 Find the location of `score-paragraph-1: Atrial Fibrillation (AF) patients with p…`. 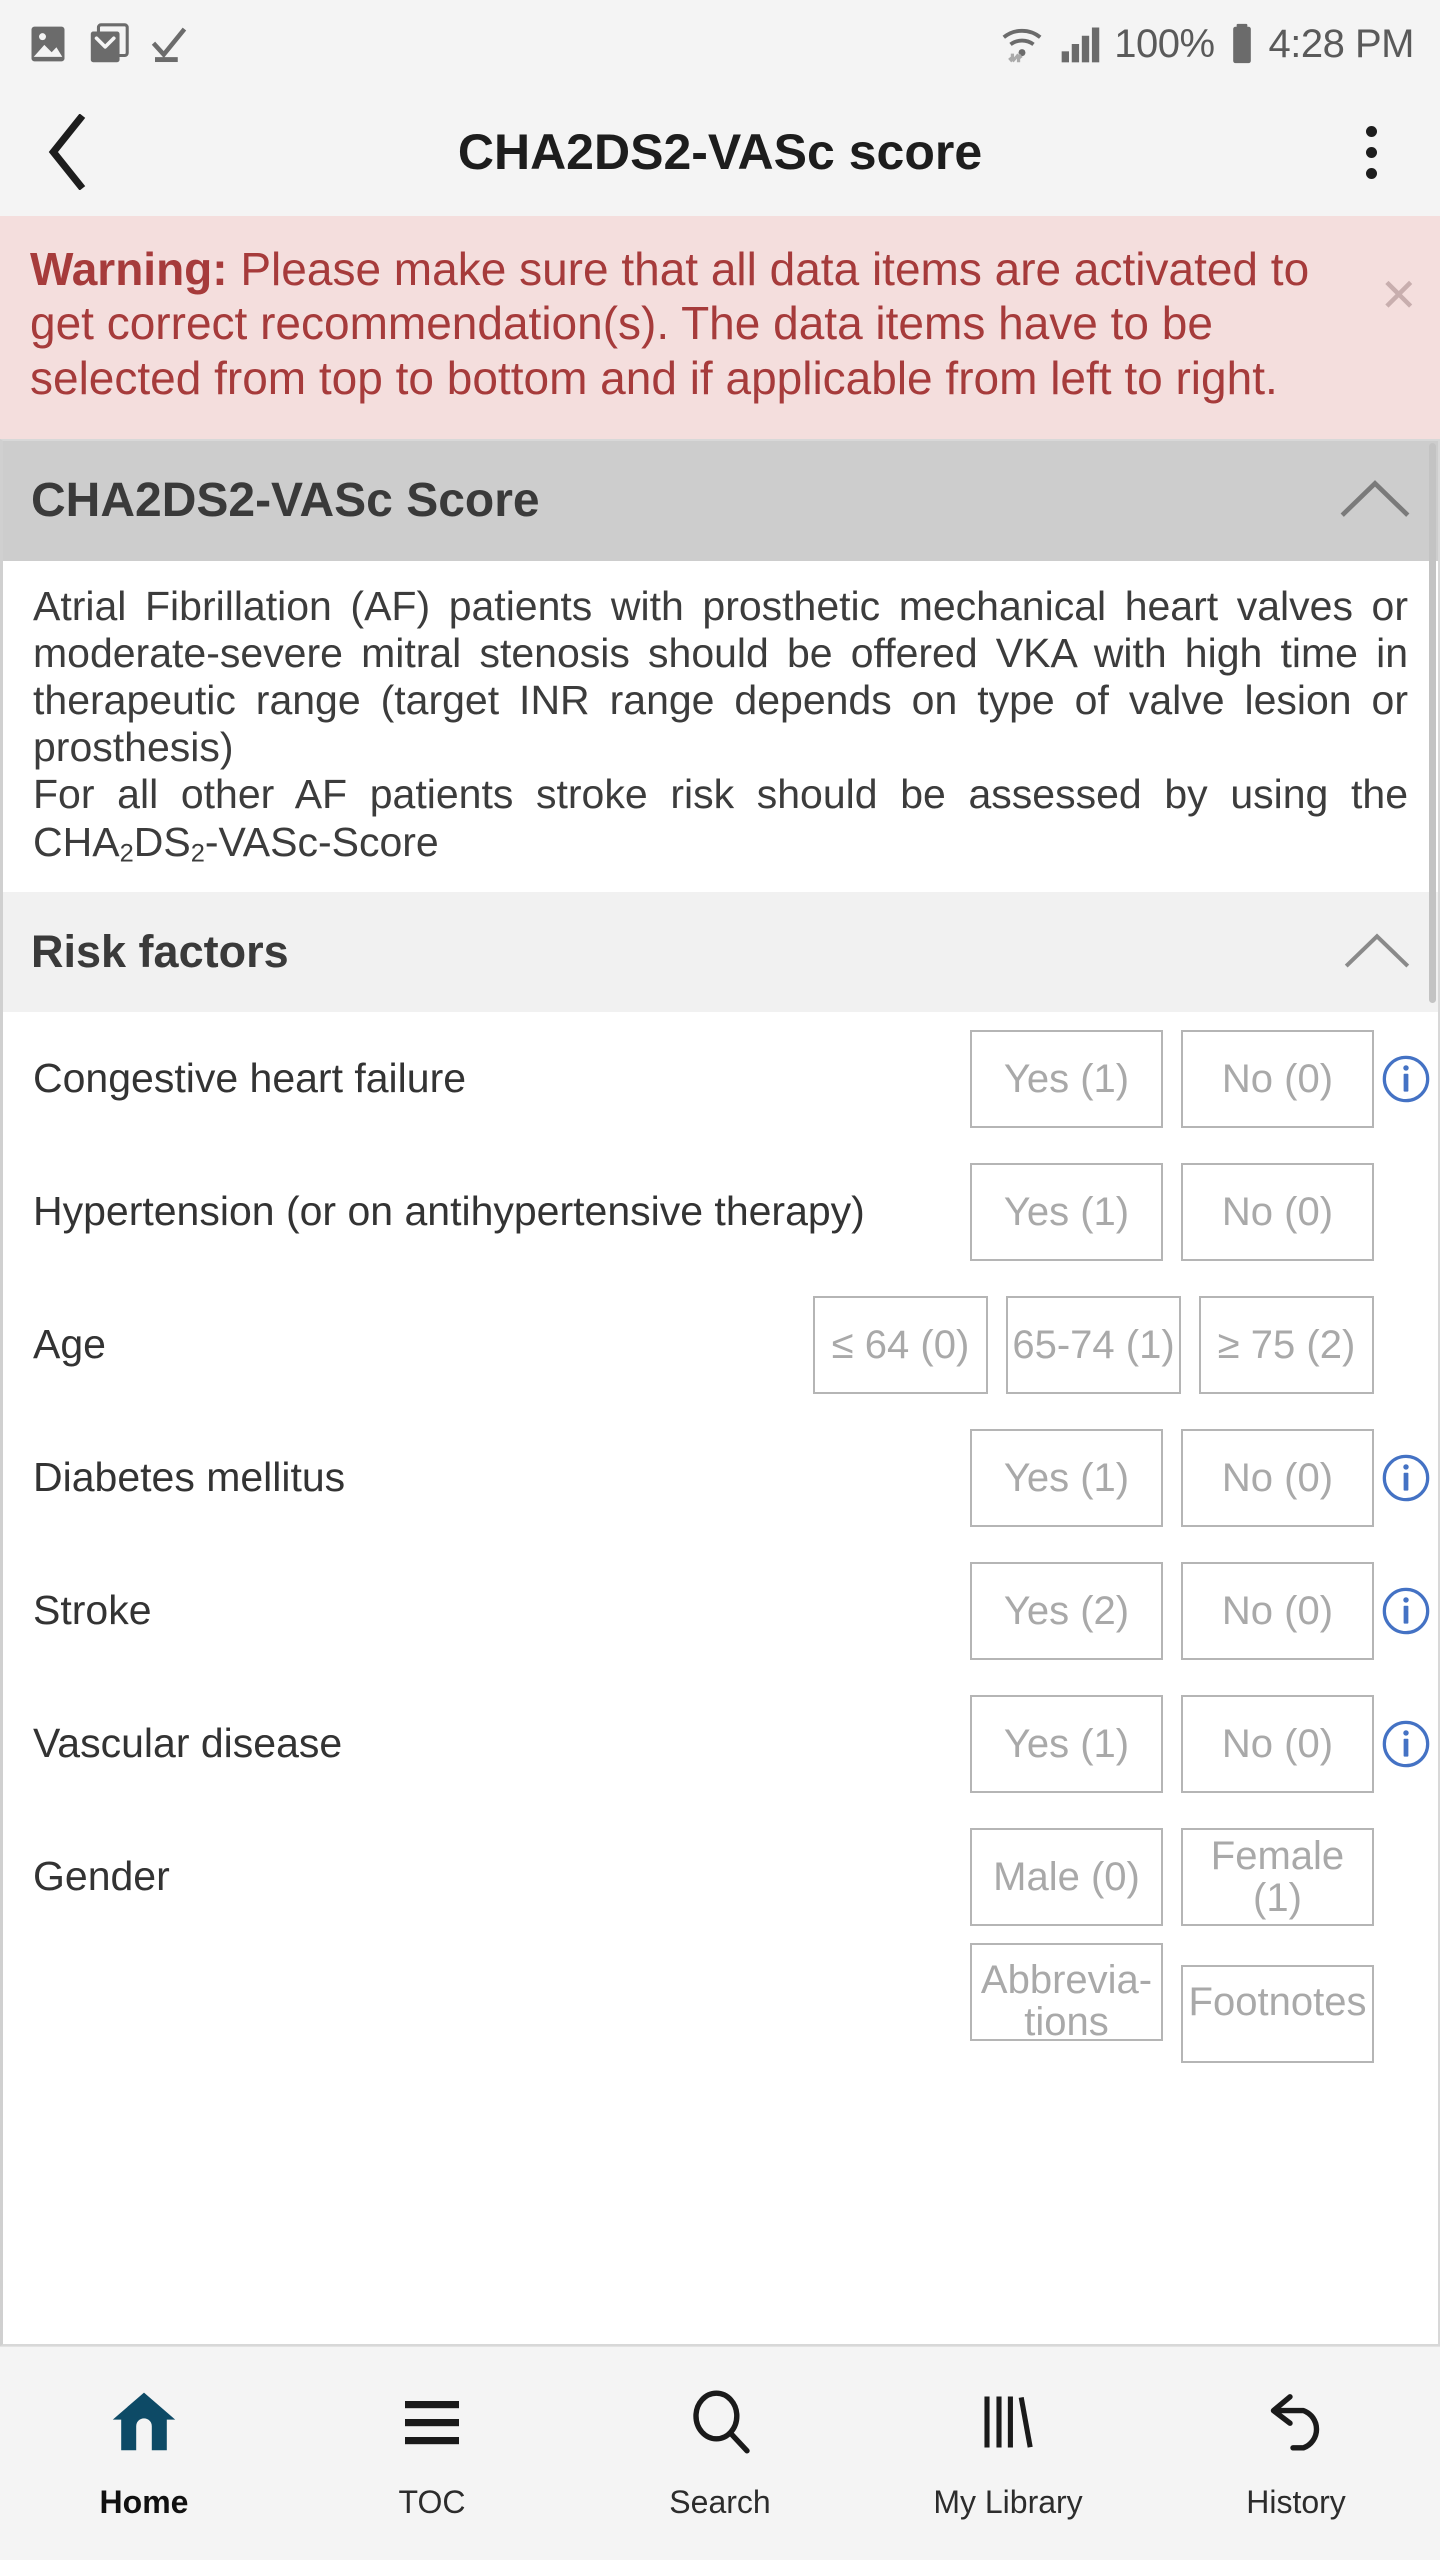

score-paragraph-1: Atrial Fibrillation (AF) patients with p… is located at coordinates (720, 676).